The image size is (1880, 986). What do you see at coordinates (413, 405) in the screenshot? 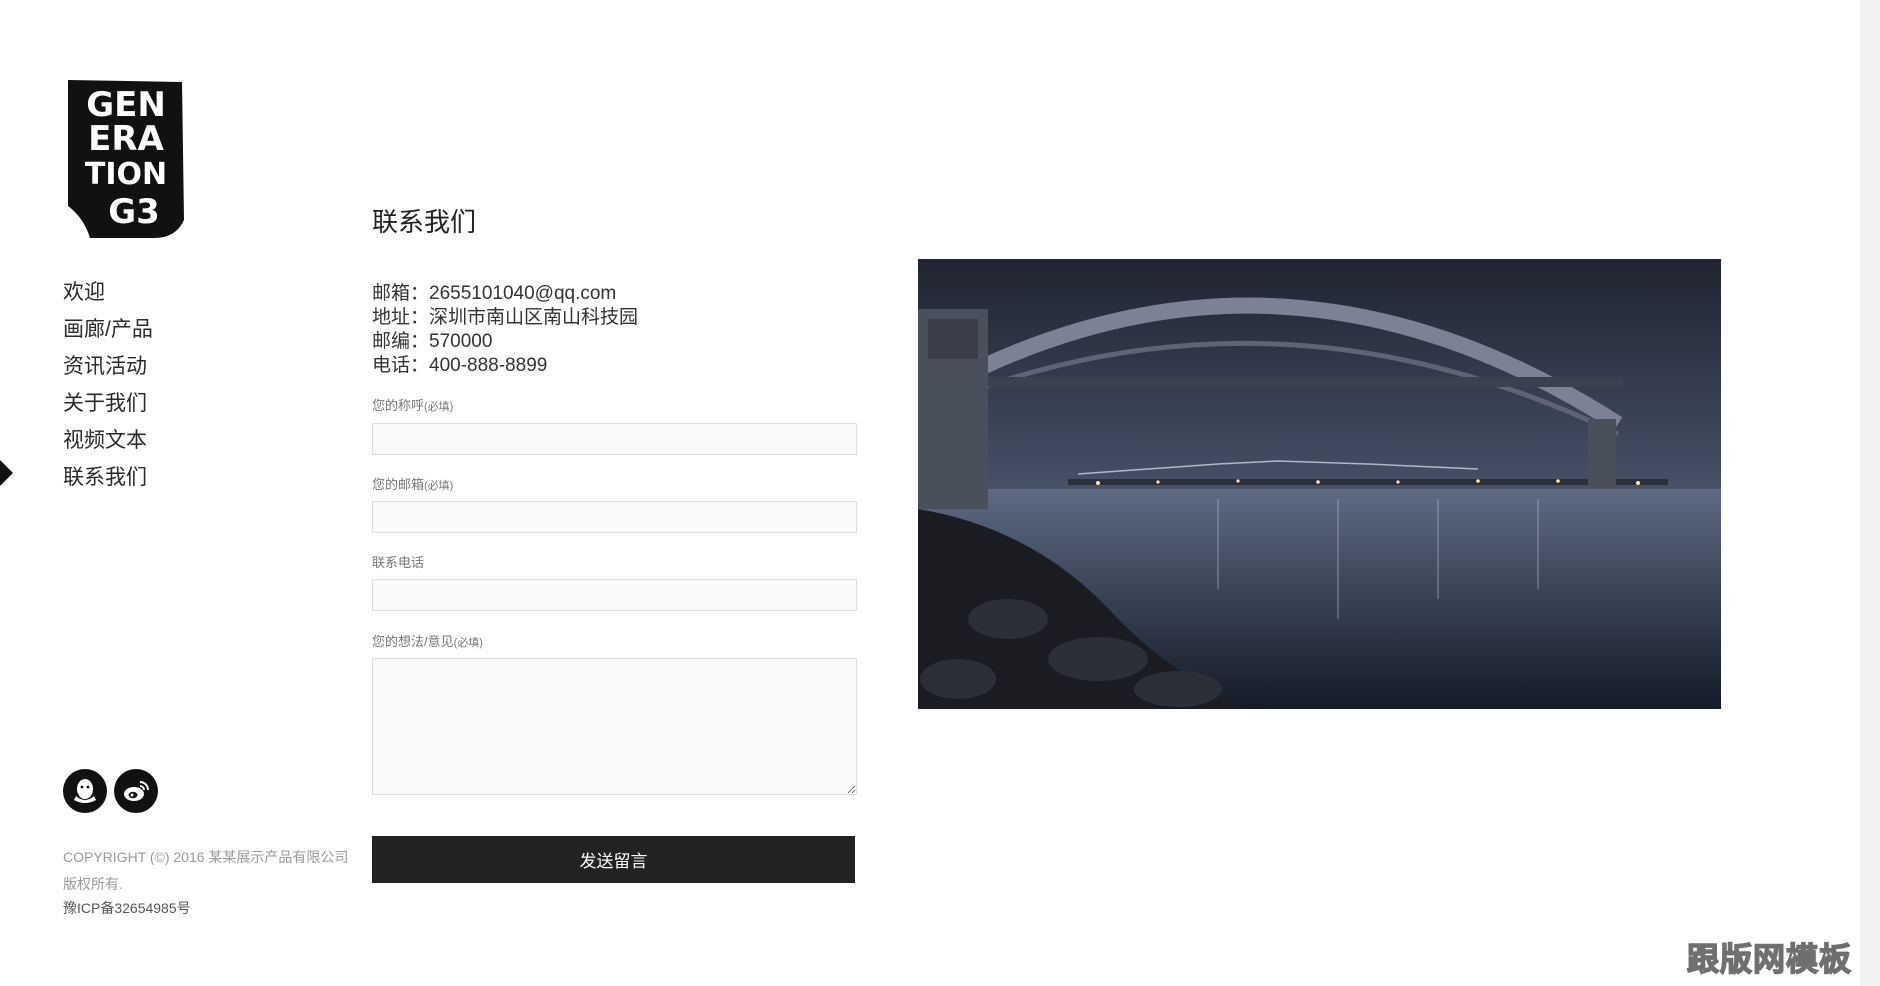
I see `name-label: 您的称呼(必填)` at bounding box center [413, 405].